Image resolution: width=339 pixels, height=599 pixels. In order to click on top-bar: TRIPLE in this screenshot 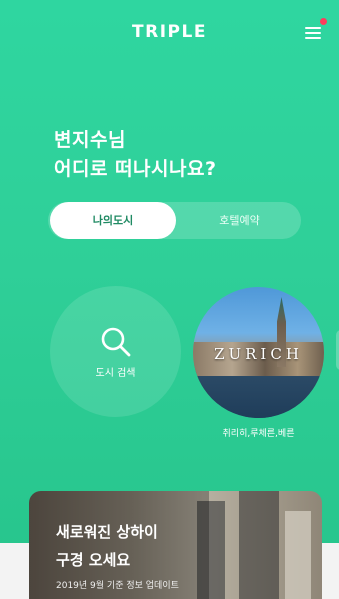, I will do `click(169, 32)`.